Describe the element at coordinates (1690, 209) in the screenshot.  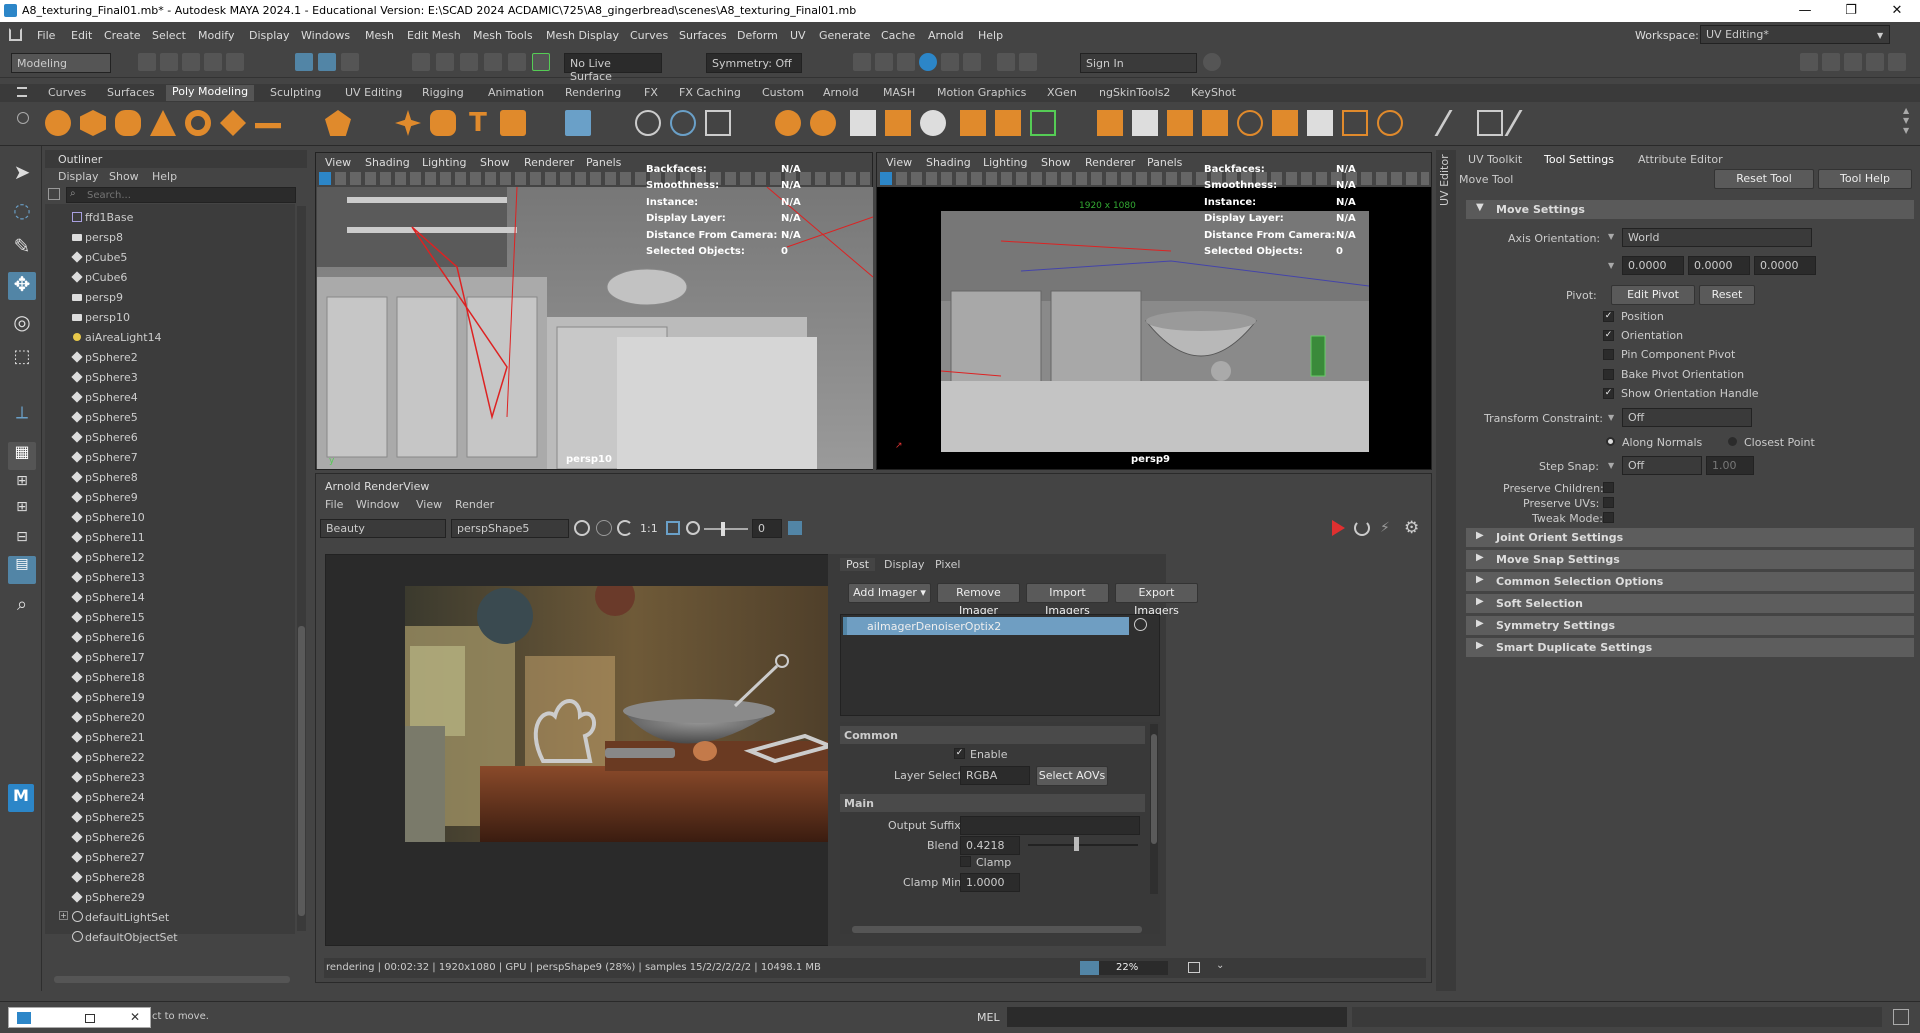
I see `move-settings-header: ▼ Move Settings` at that location.